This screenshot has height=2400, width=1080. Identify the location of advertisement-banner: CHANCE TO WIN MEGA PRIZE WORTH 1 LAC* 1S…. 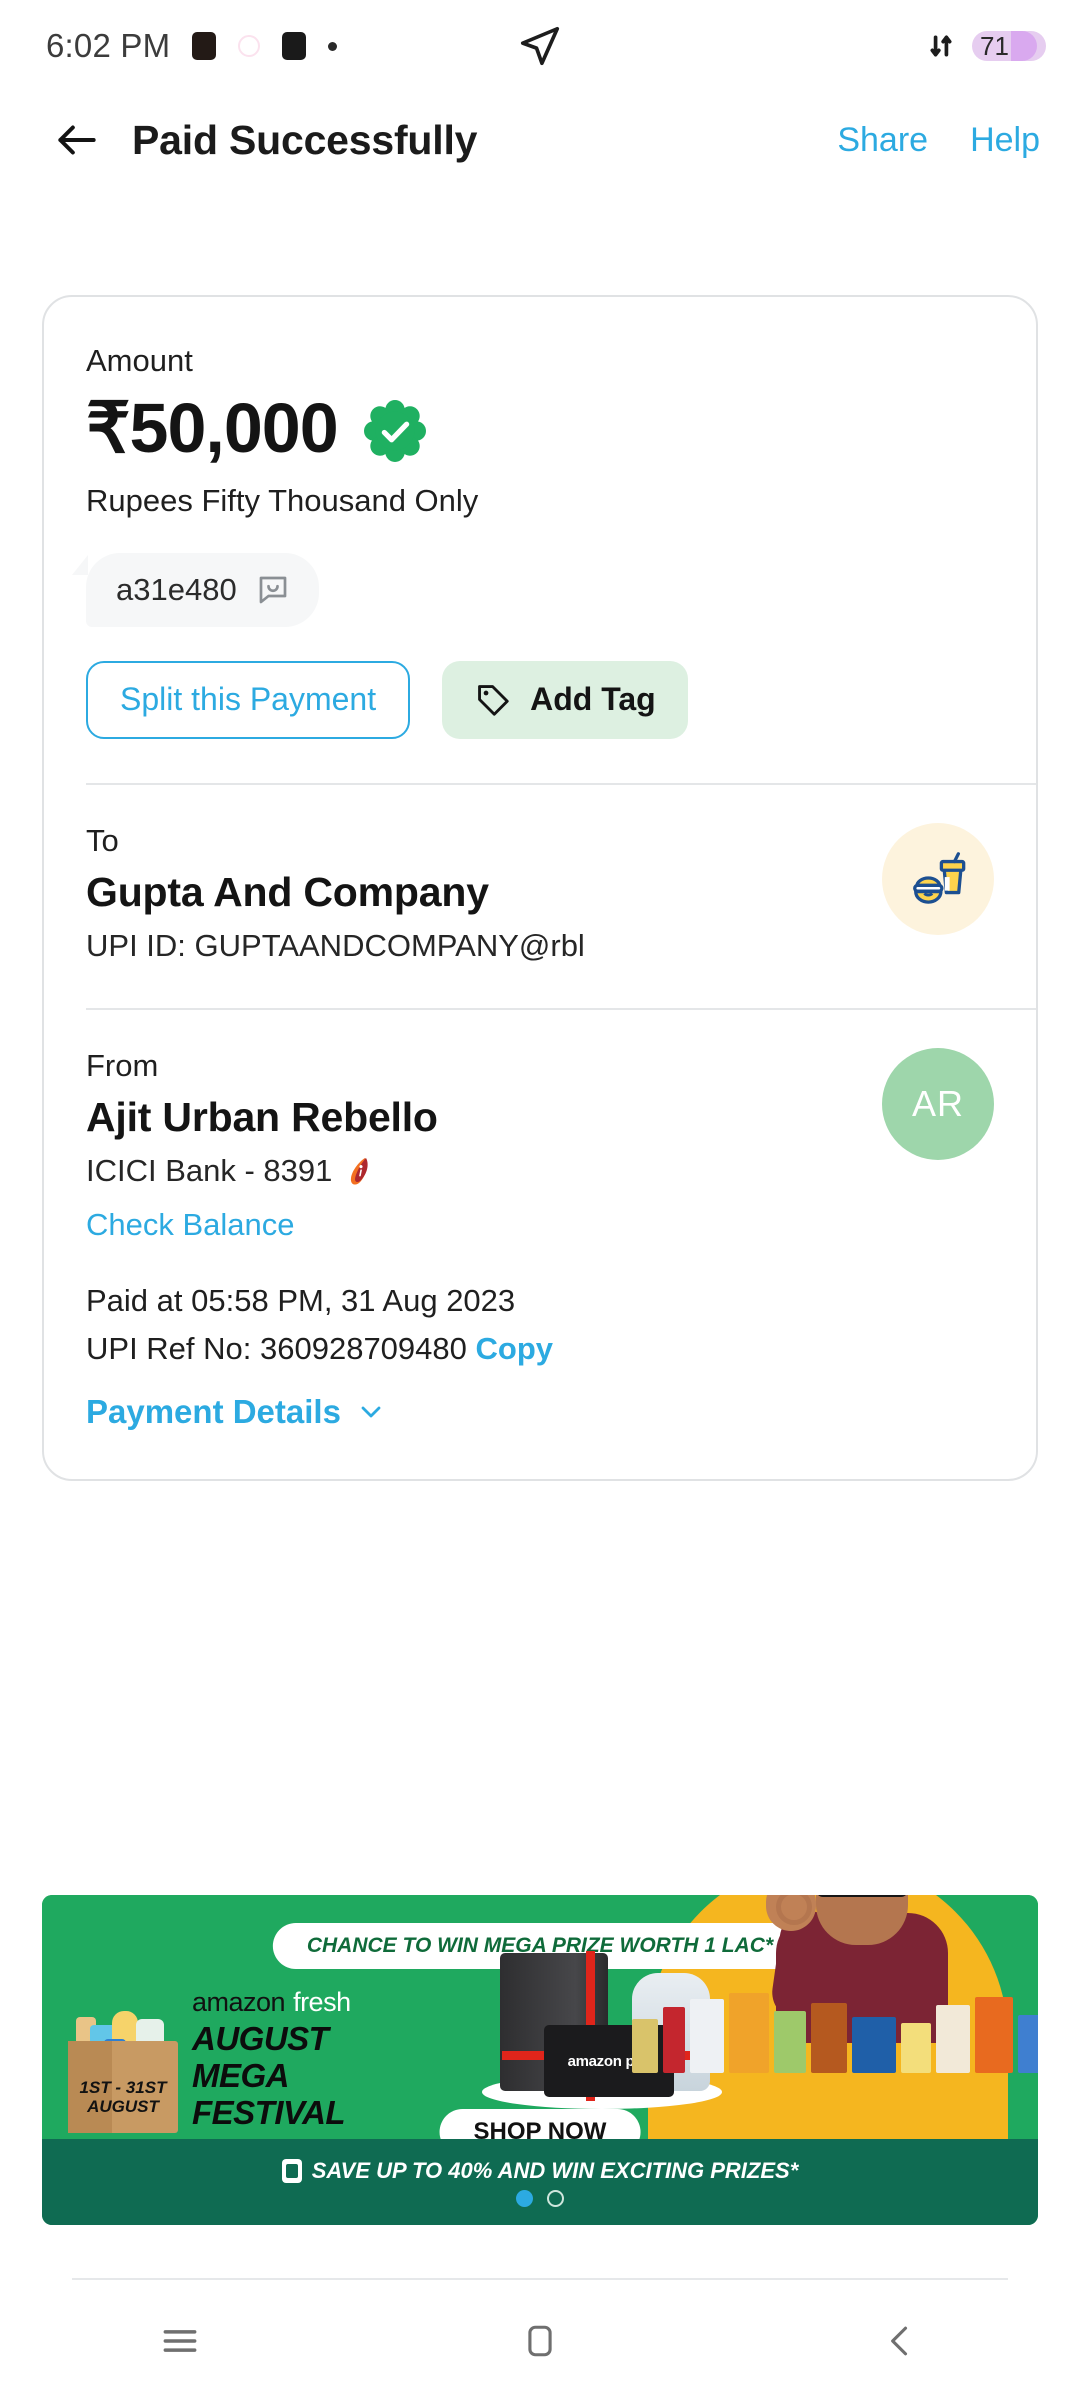
(540, 2060).